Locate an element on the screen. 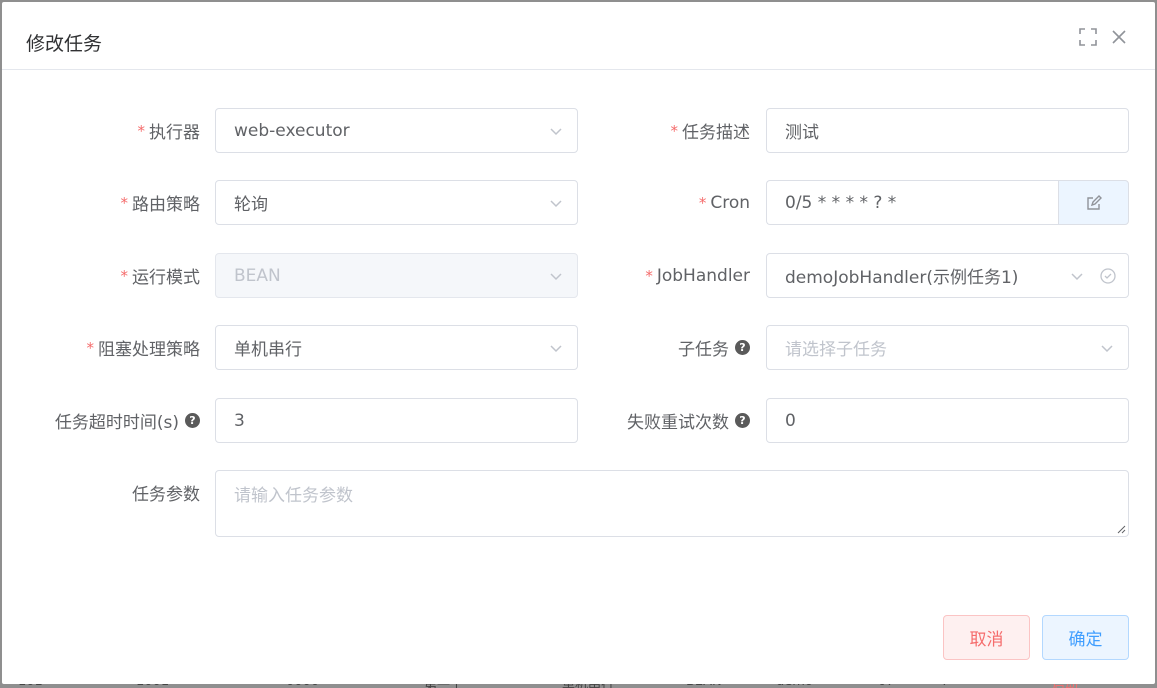 Image resolution: width=1157 pixels, height=688 pixels. form-item-run-mode: * 运行模式 BEAN is located at coordinates (292, 275).